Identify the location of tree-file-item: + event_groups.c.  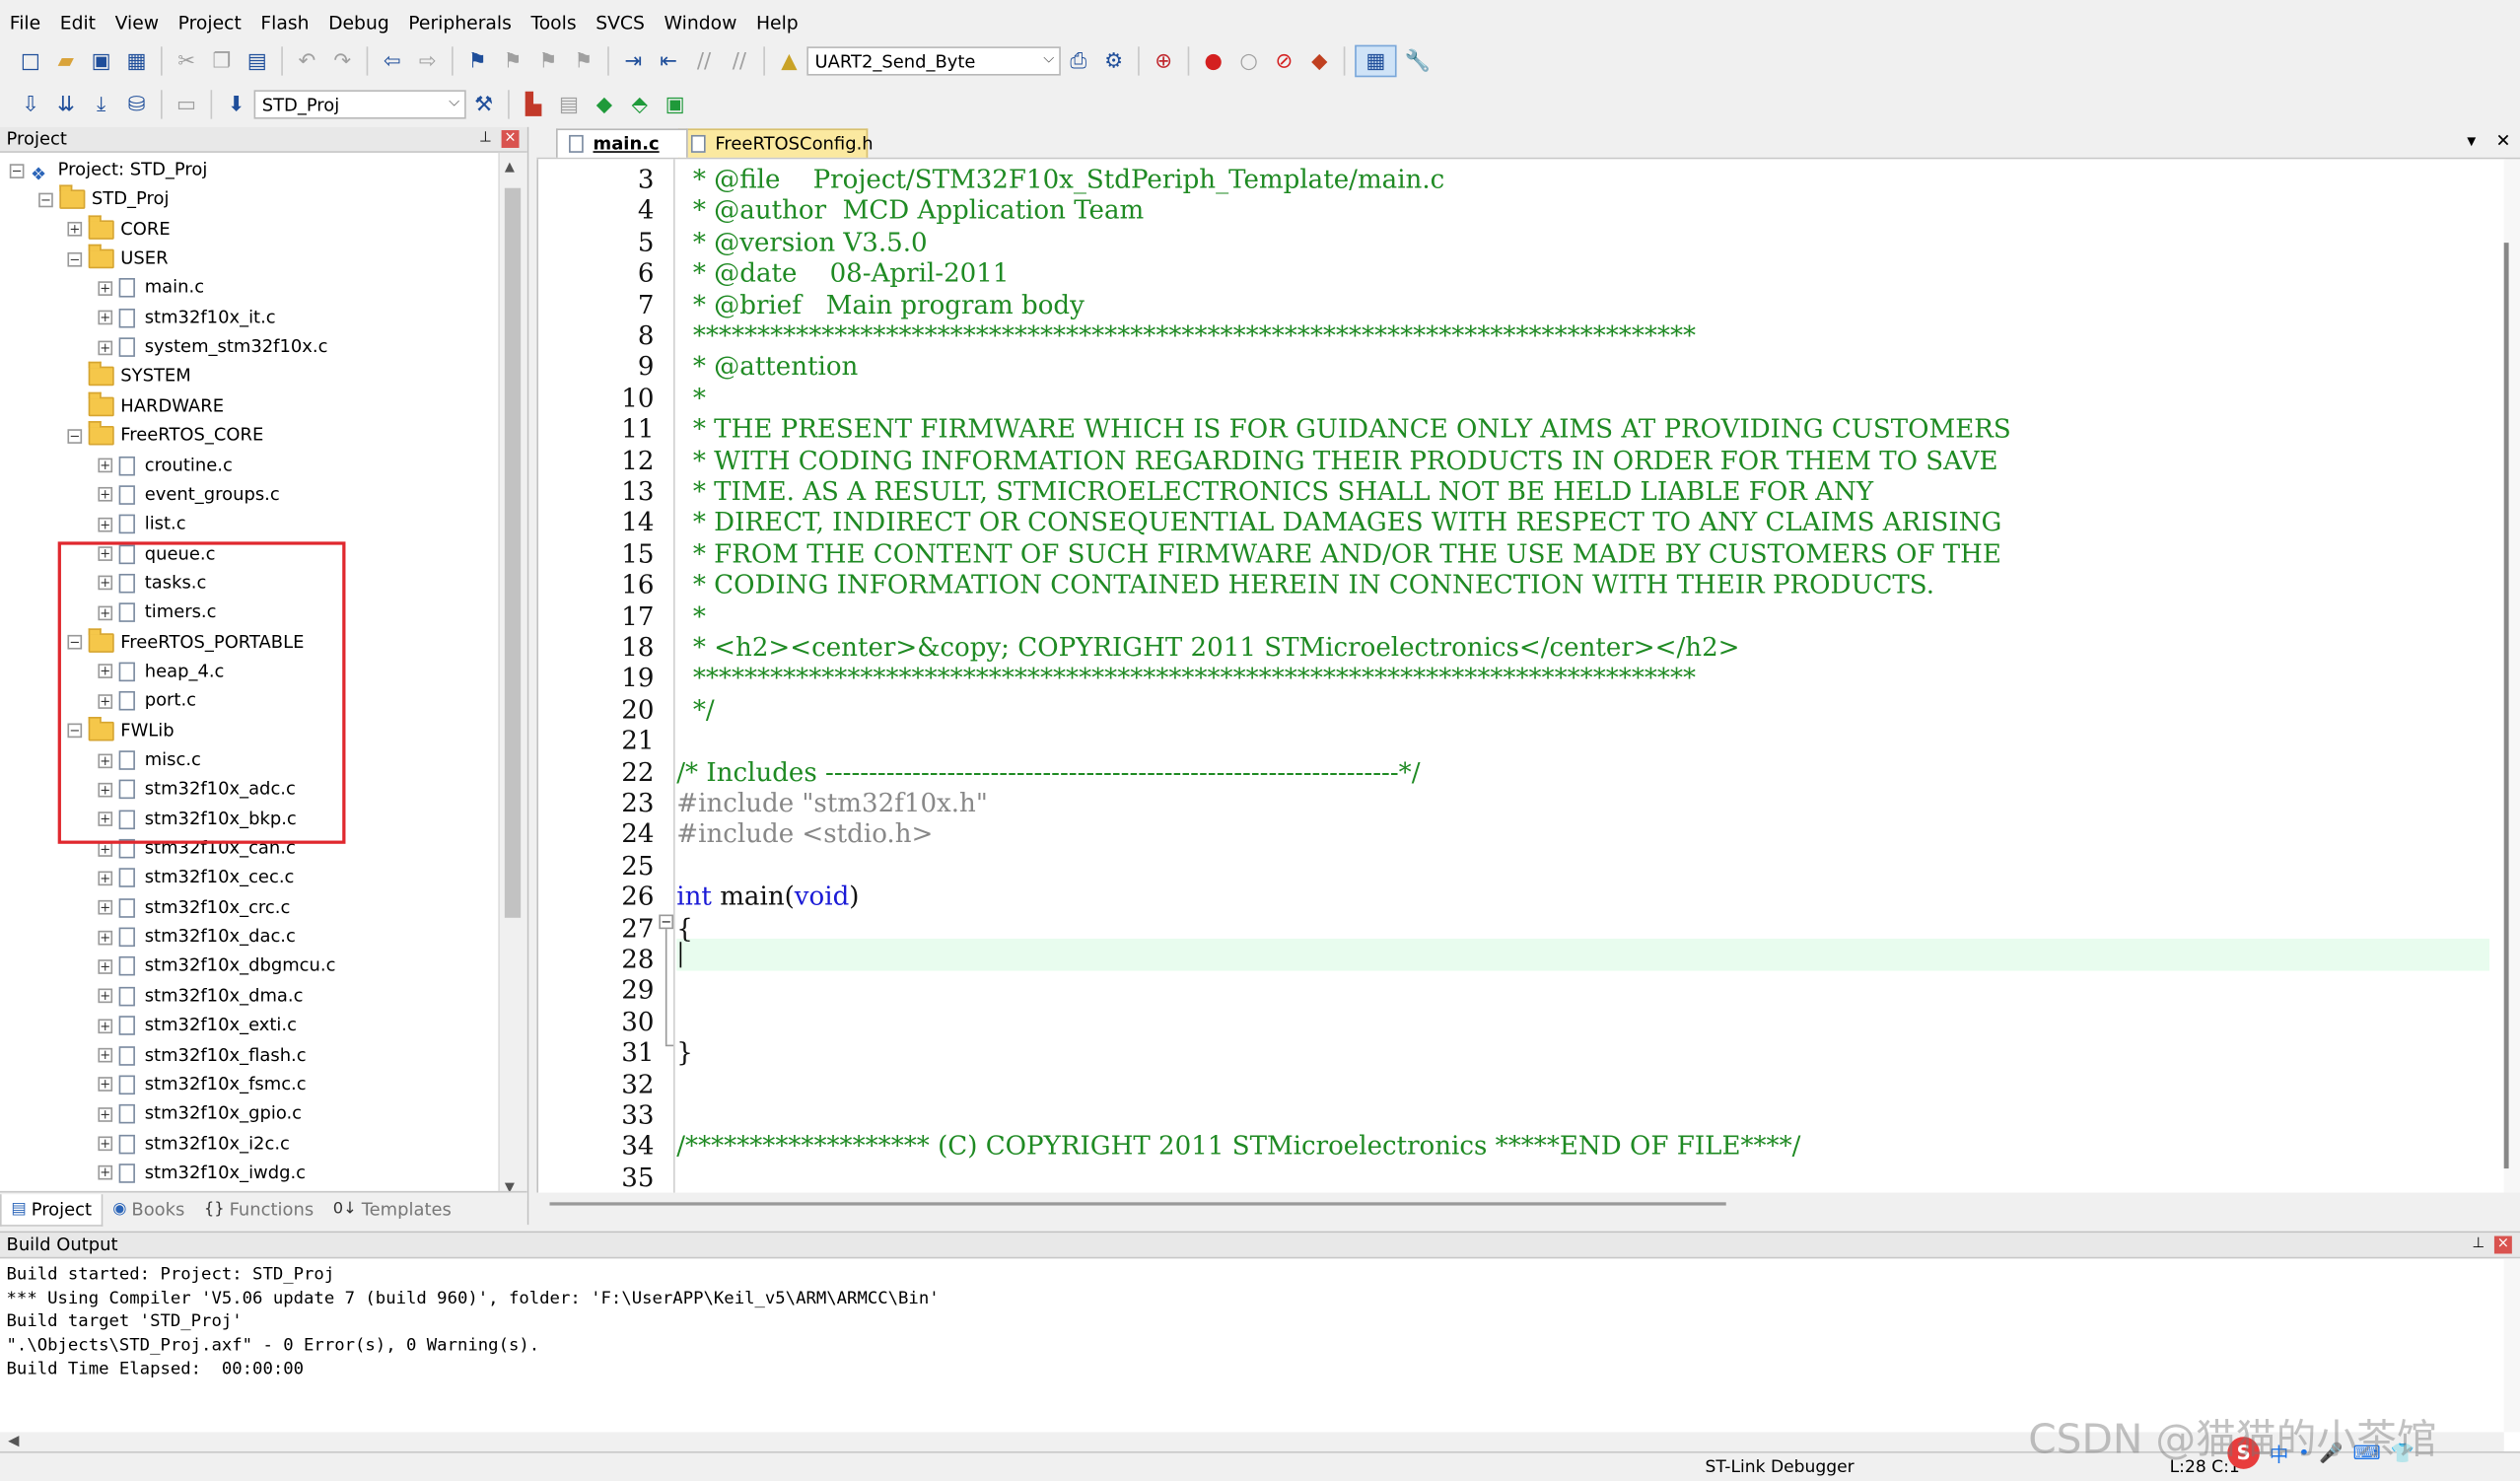
(189, 494).